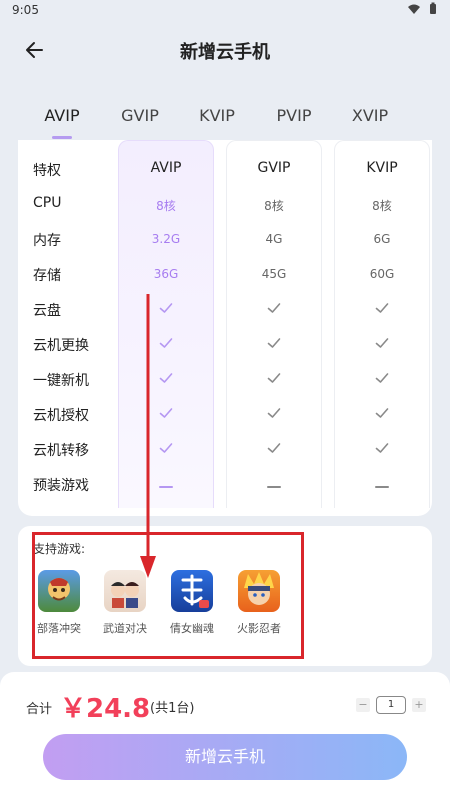 The height and width of the screenshot is (800, 450). I want to click on add-cloud-phone-button: 新增云手机, so click(225, 757).